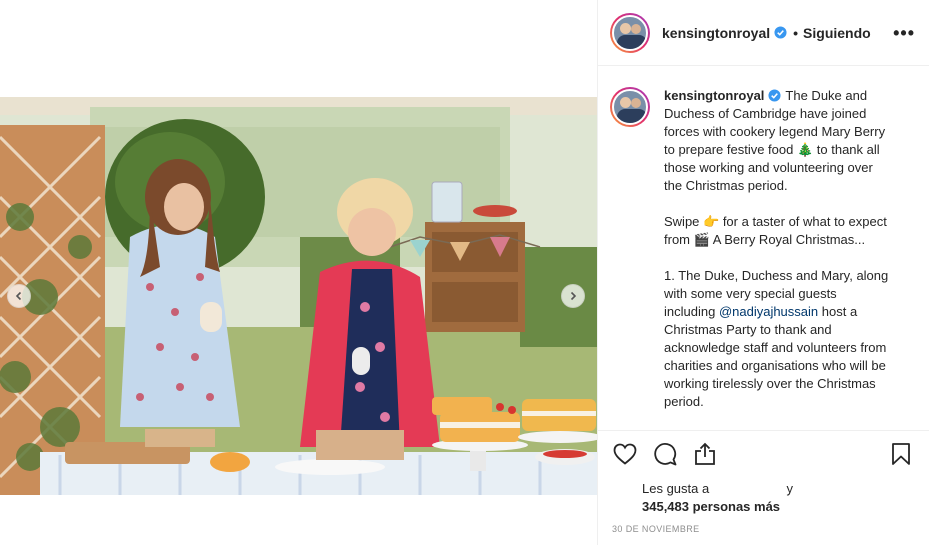  I want to click on chevron-left-icon, so click(18, 296).